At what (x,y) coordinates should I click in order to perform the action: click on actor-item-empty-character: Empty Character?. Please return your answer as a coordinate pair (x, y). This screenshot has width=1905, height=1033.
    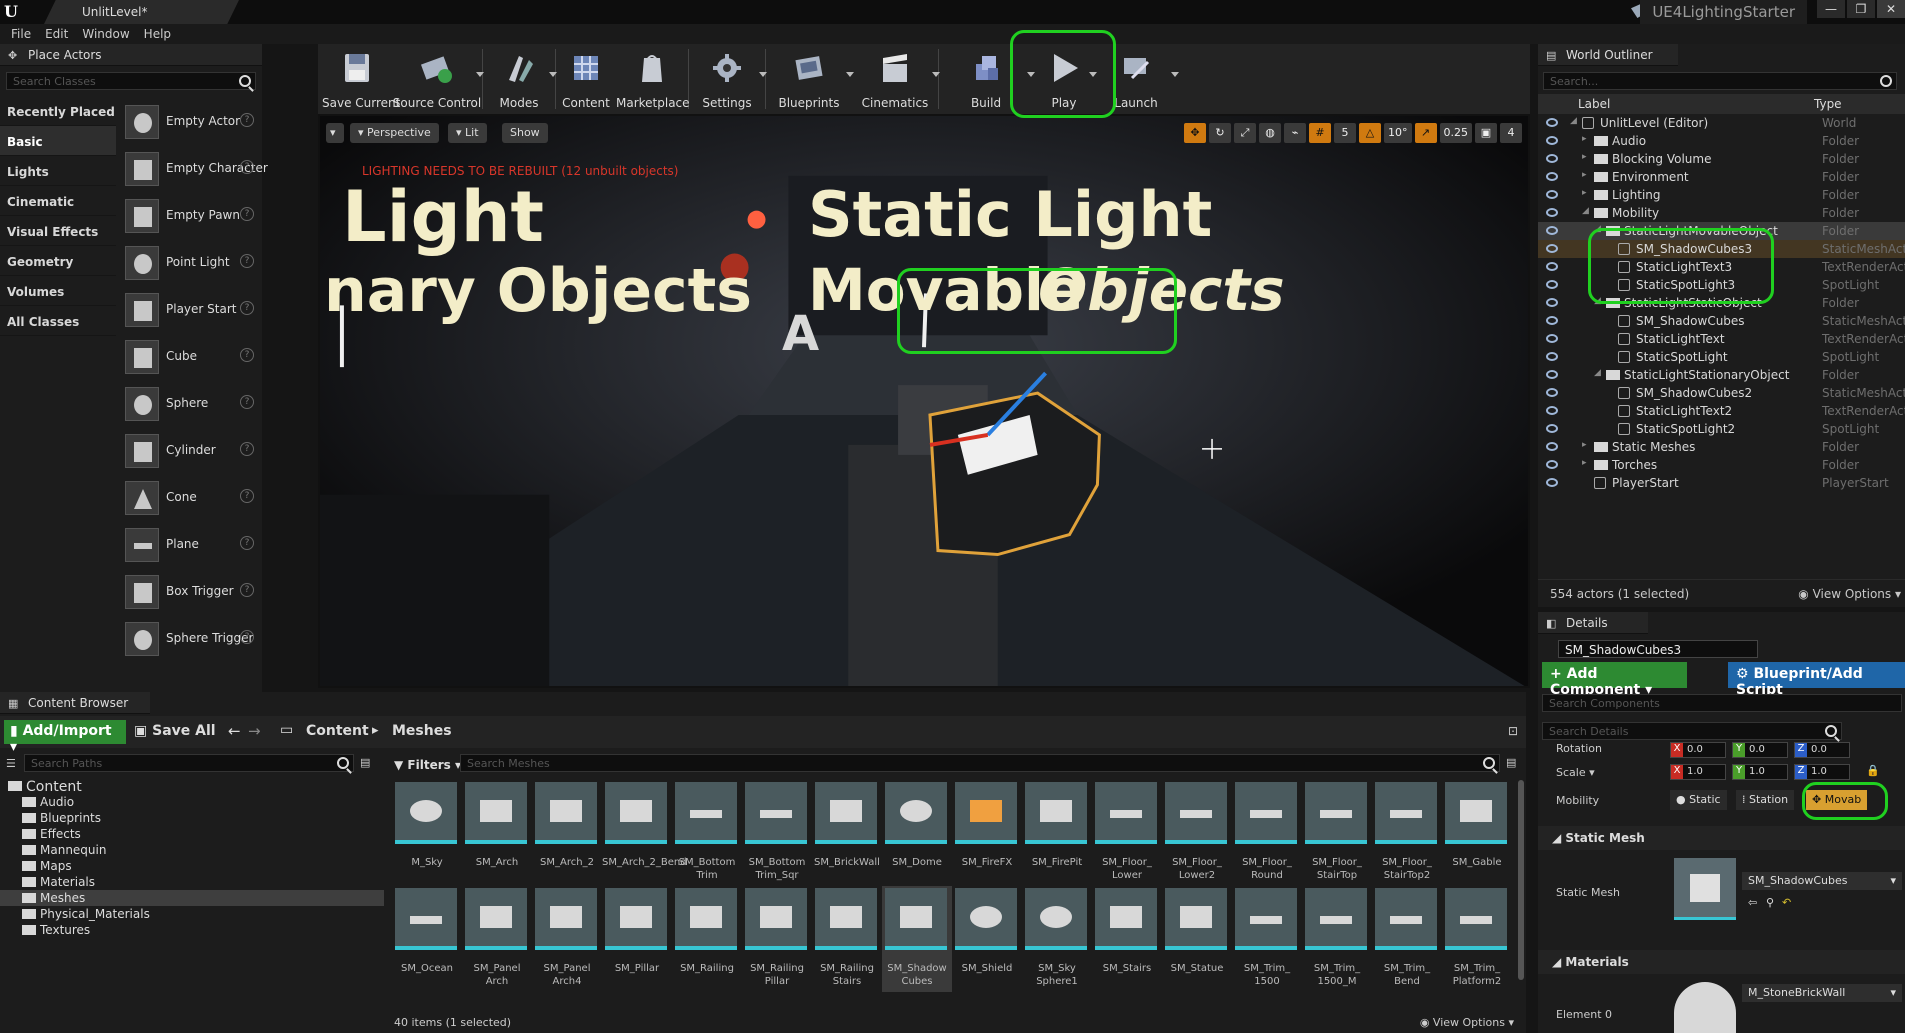
    Looking at the image, I should click on (193, 166).